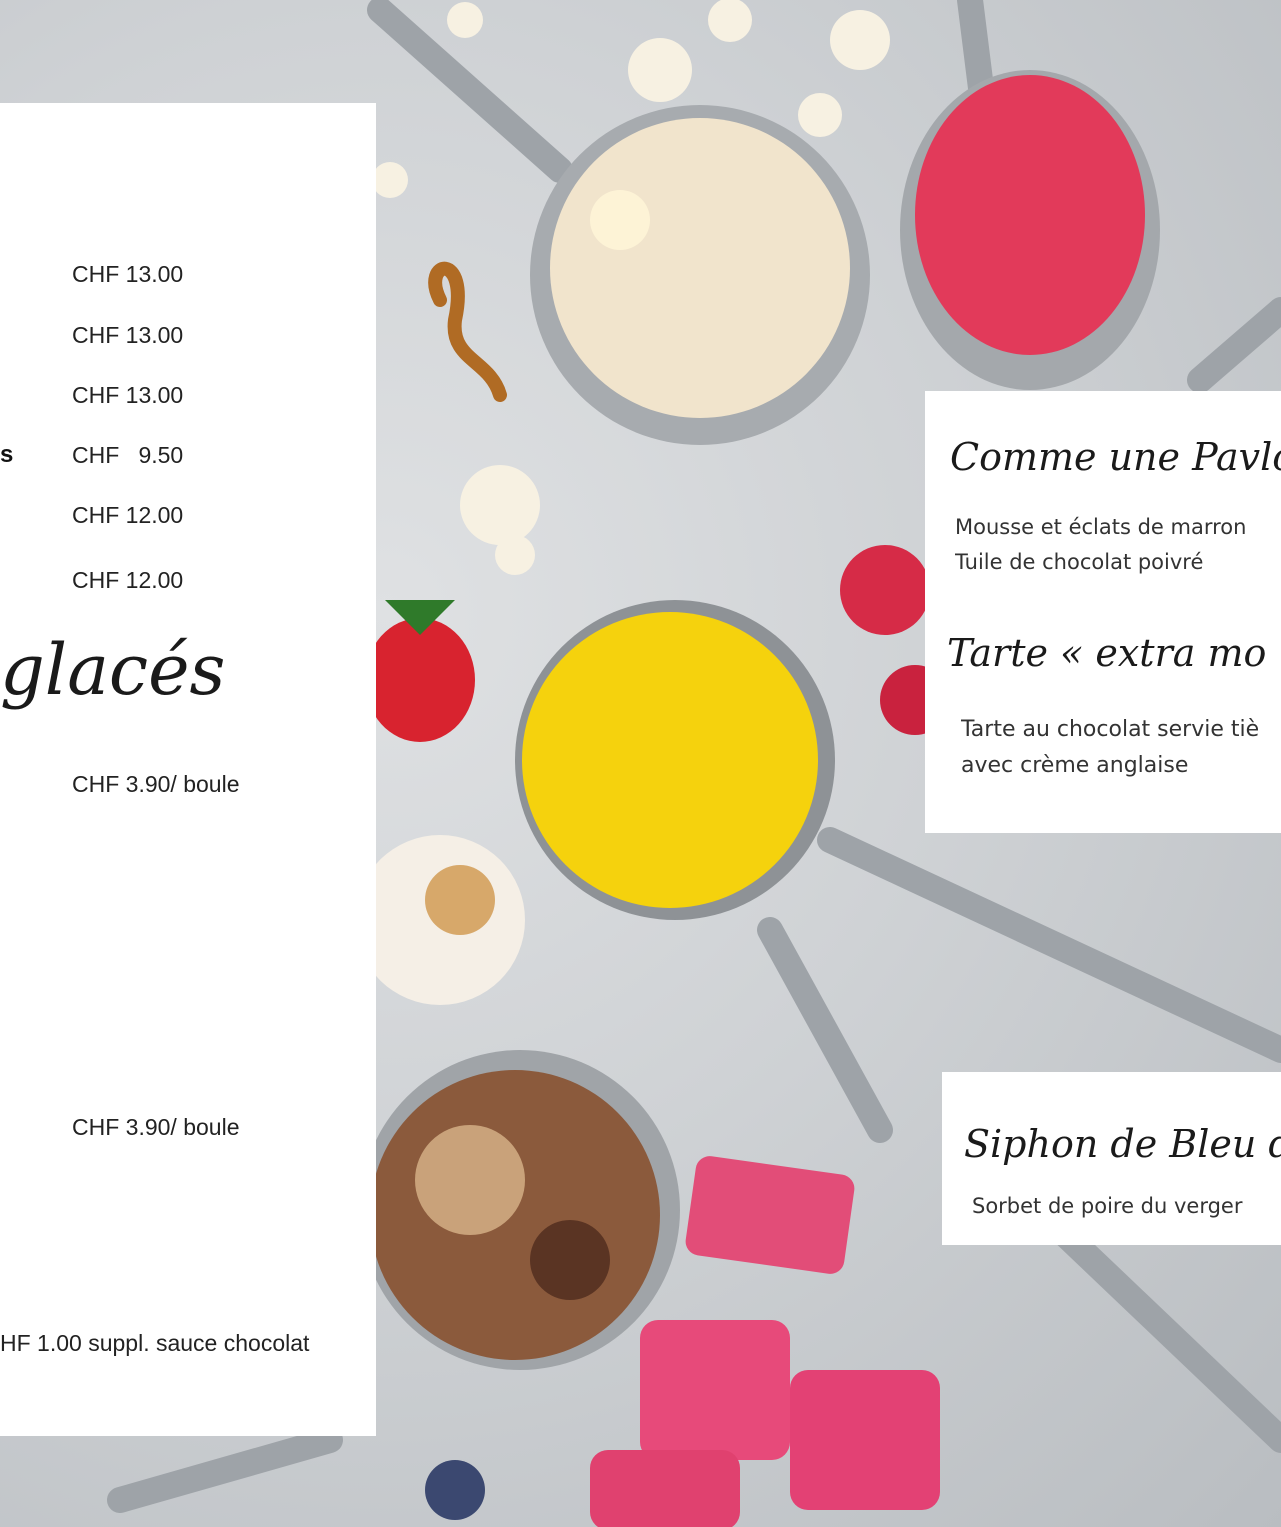  What do you see at coordinates (1101, 527) in the screenshot?
I see `pavlova-desc-line-1: Mousse et éclats de marron` at bounding box center [1101, 527].